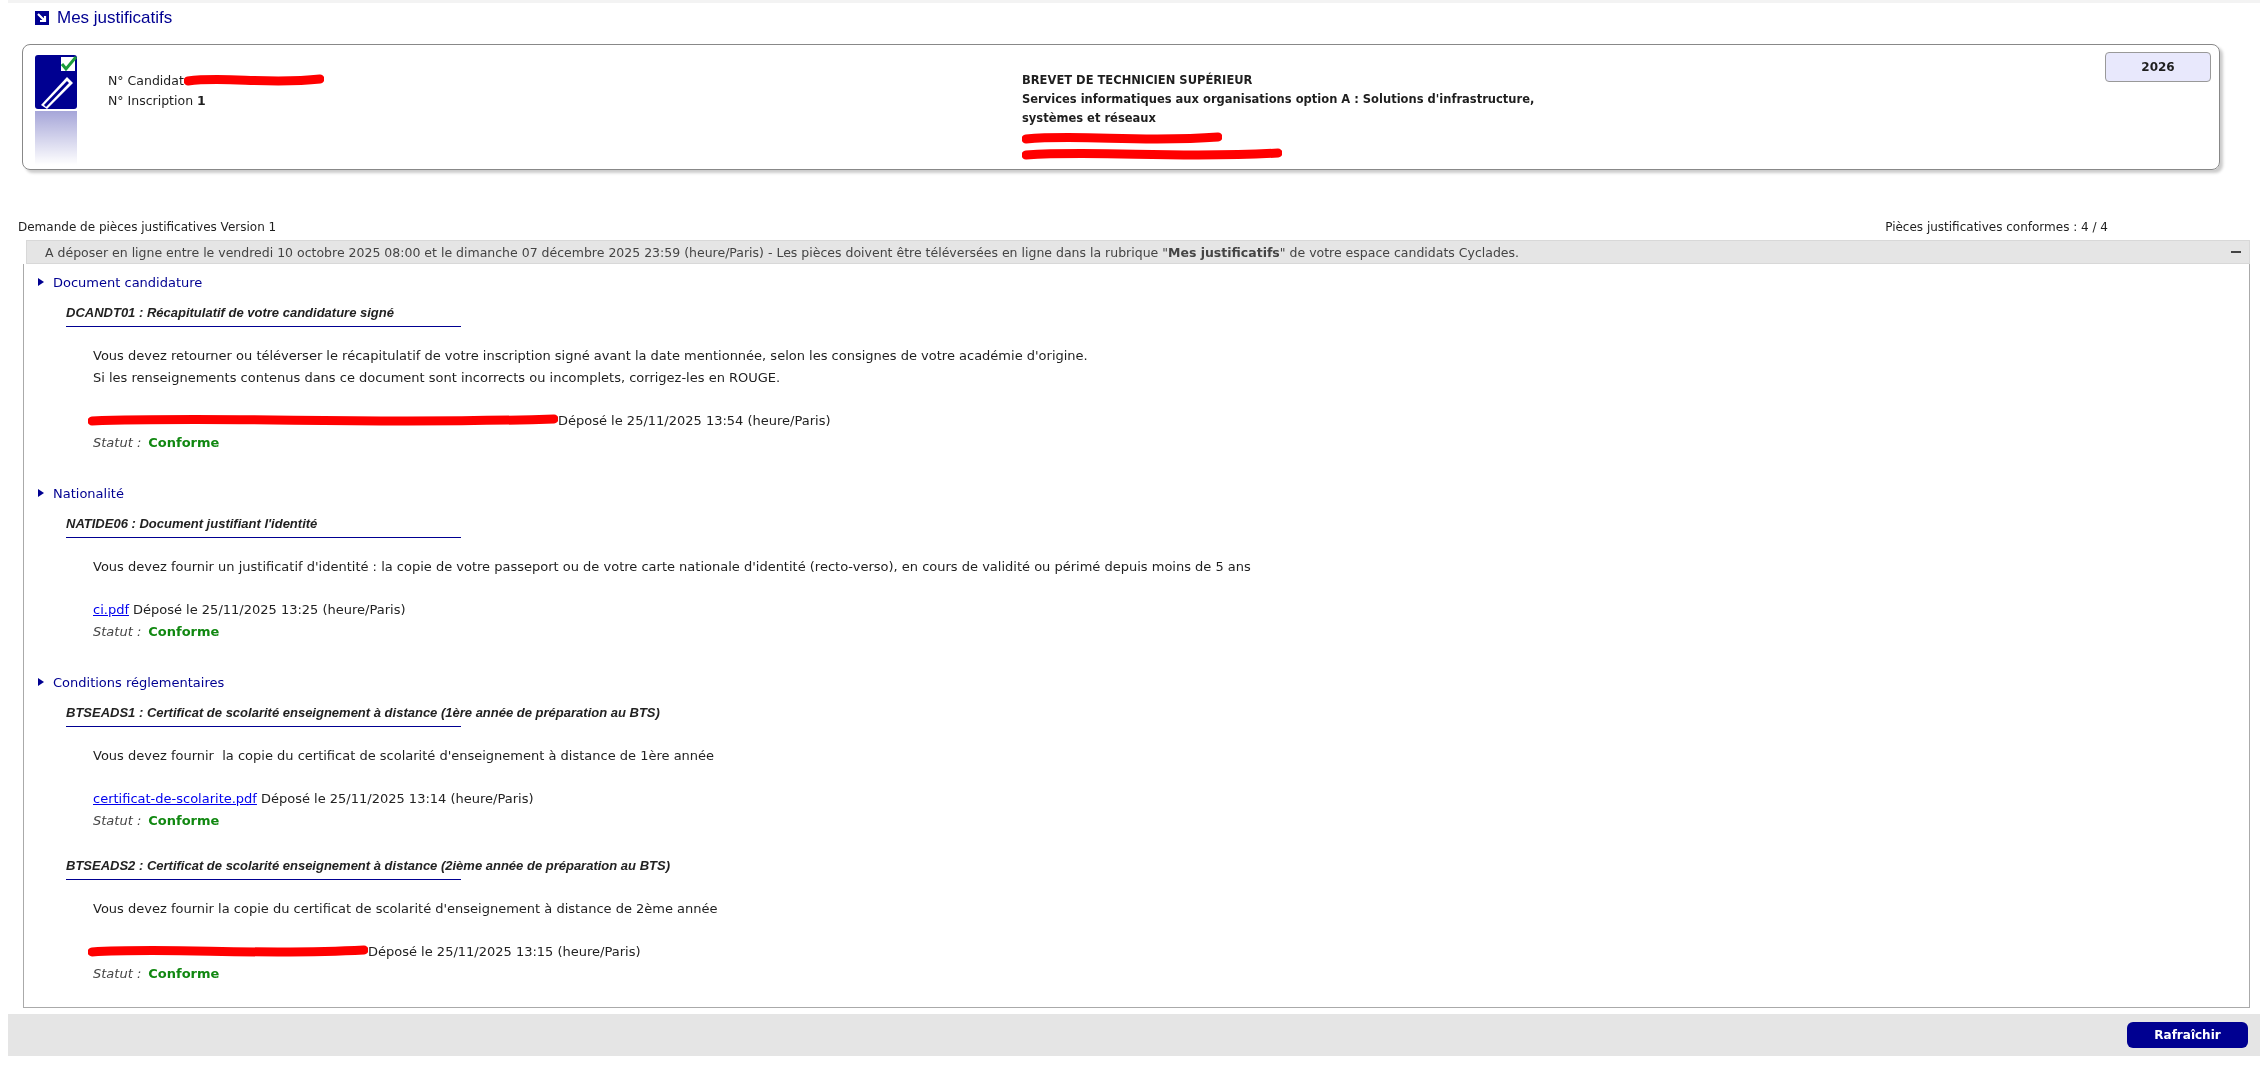 Image resolution: width=2268 pixels, height=1076 pixels. What do you see at coordinates (151, 100) in the screenshot?
I see `inscription-label: N° Inscription` at bounding box center [151, 100].